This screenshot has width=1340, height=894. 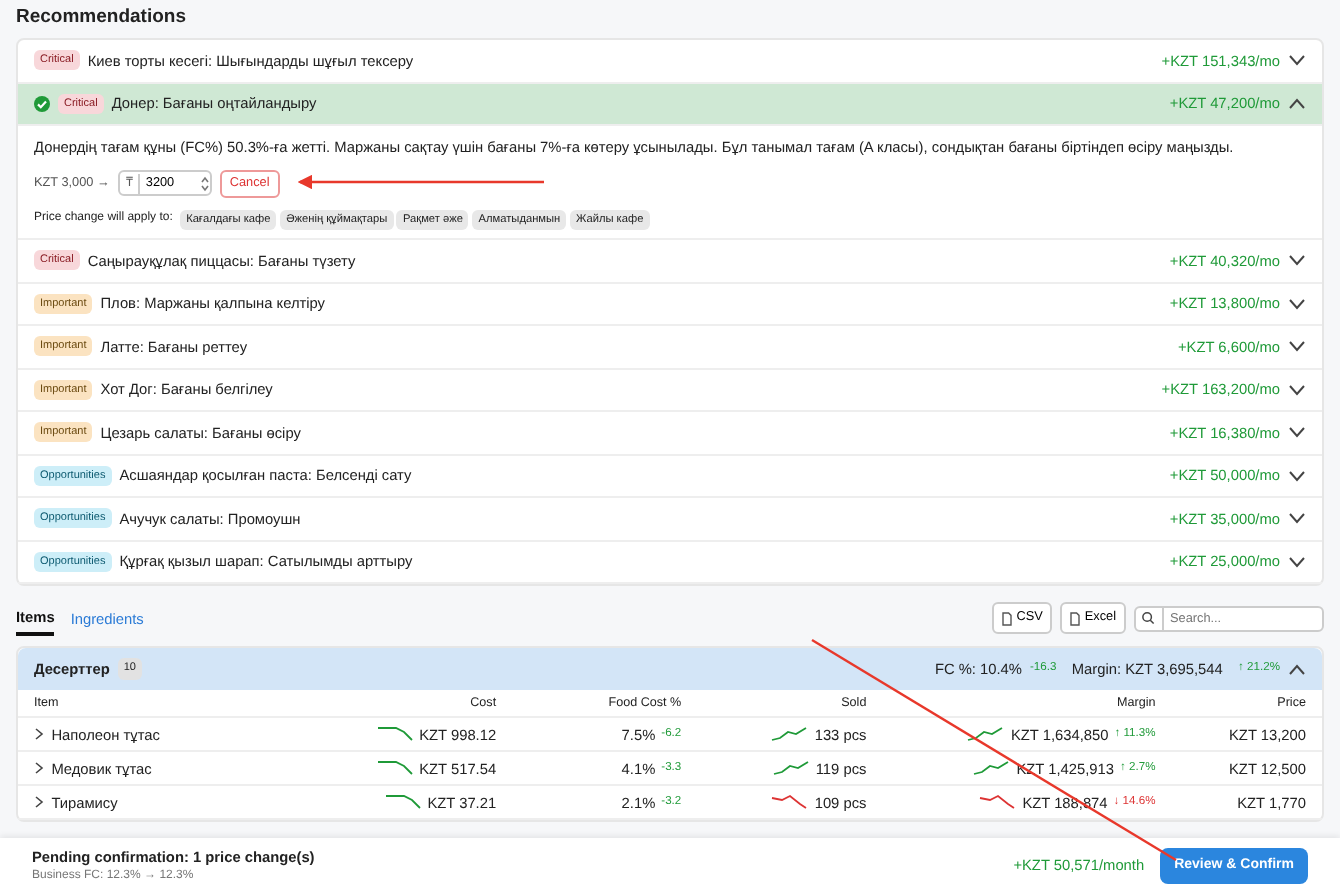 I want to click on section-heading: Recommendations, so click(x=102, y=18).